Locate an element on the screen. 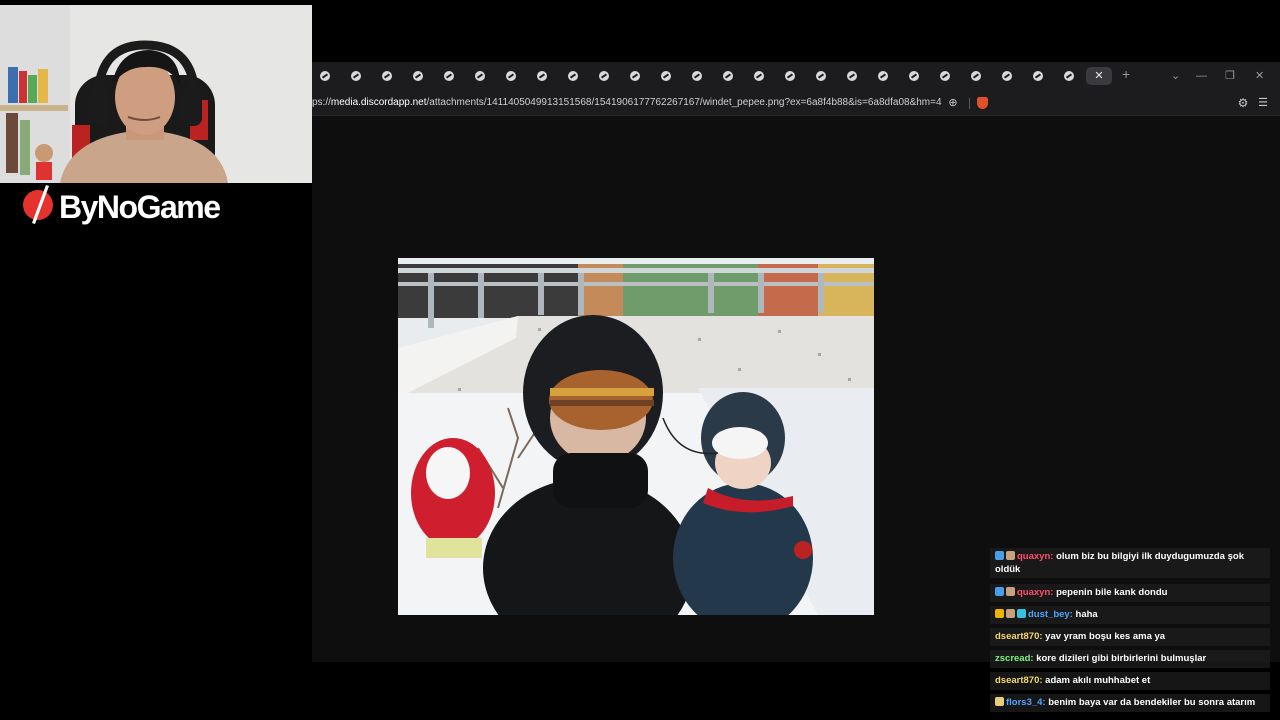 The width and height of the screenshot is (1280, 720). logo-text: ByNoGame is located at coordinates (140, 207).